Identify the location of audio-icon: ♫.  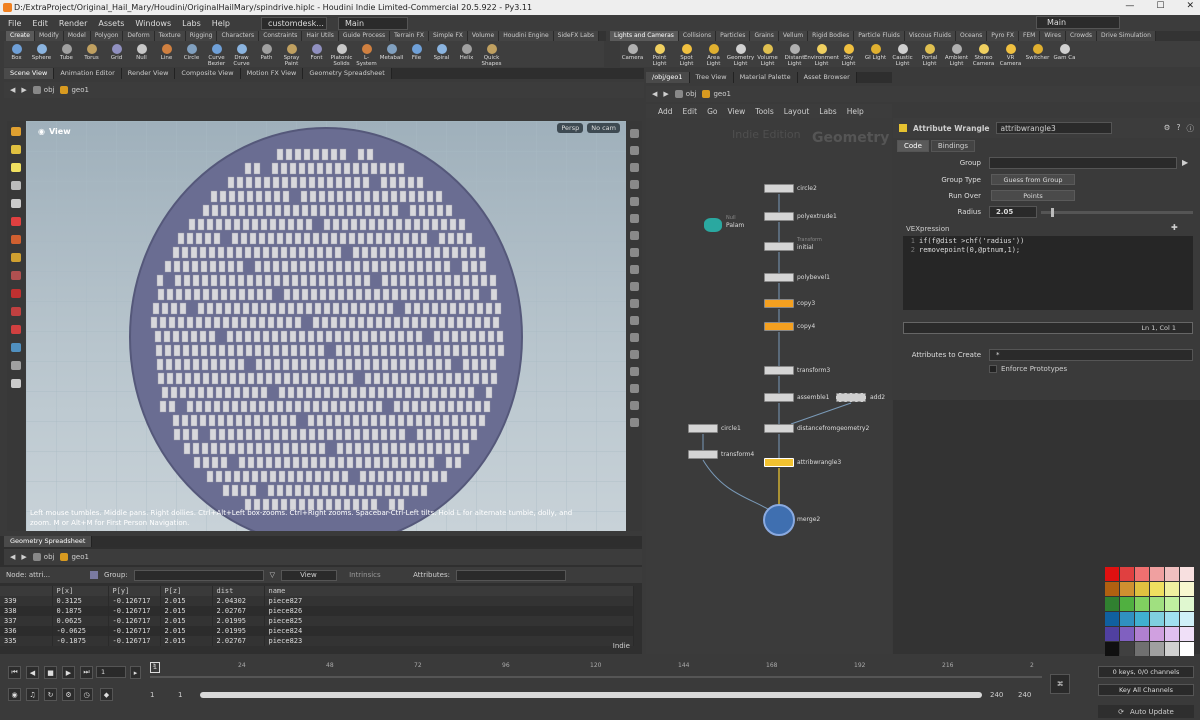
(32, 694).